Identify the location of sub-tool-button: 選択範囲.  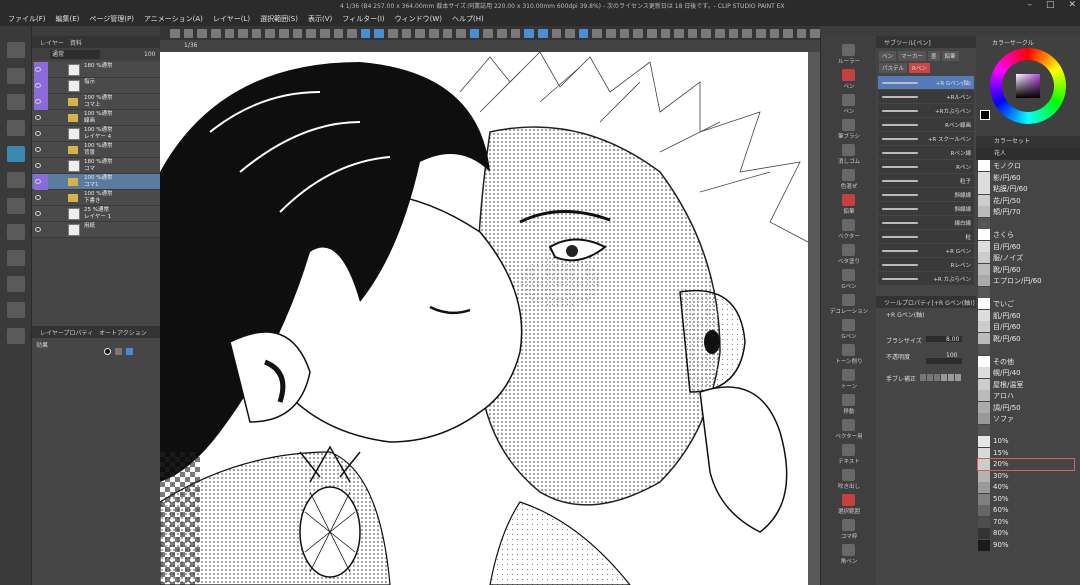
(849, 504).